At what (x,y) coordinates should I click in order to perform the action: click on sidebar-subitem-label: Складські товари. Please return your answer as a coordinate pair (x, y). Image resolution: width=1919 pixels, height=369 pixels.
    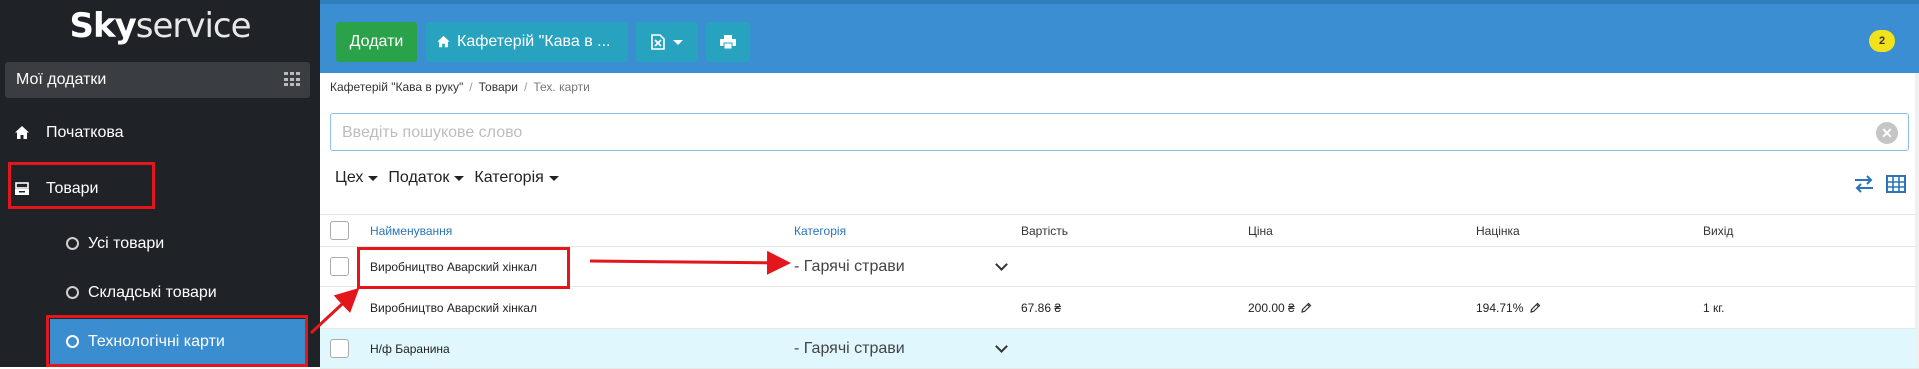
    Looking at the image, I should click on (152, 292).